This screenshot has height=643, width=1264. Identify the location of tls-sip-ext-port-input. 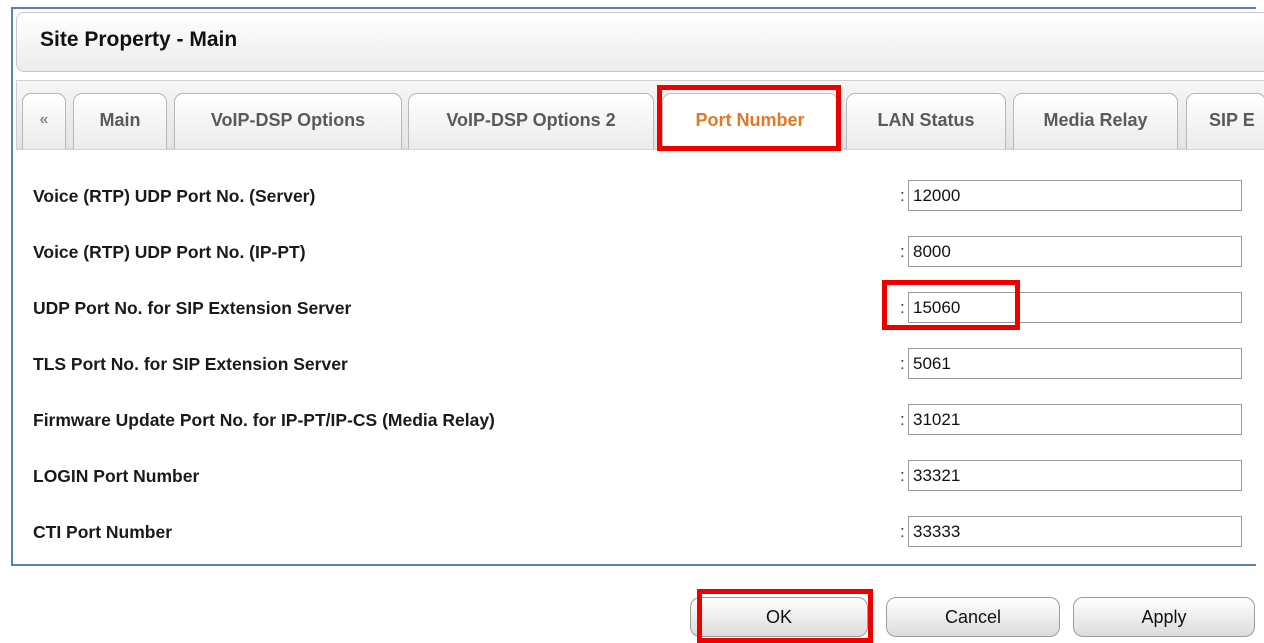
(1075, 363).